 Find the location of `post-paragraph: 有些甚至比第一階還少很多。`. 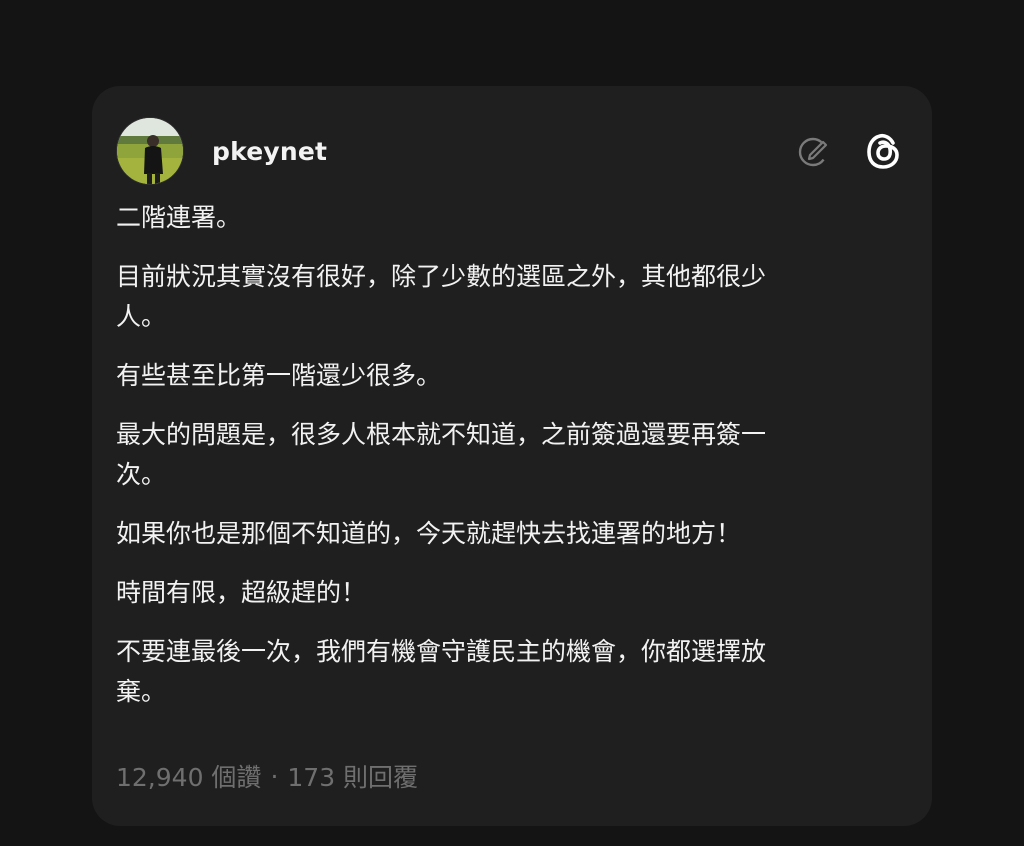

post-paragraph: 有些甚至比第一階還少很多。 is located at coordinates (279, 375).